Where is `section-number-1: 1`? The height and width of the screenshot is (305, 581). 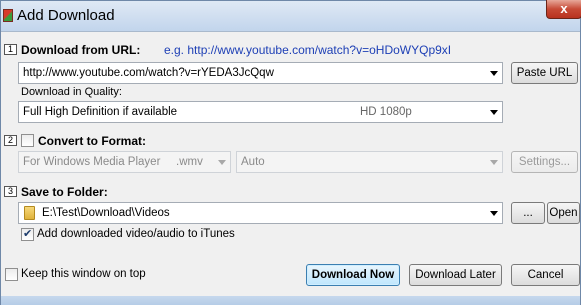
section-number-1: 1 is located at coordinates (10, 49).